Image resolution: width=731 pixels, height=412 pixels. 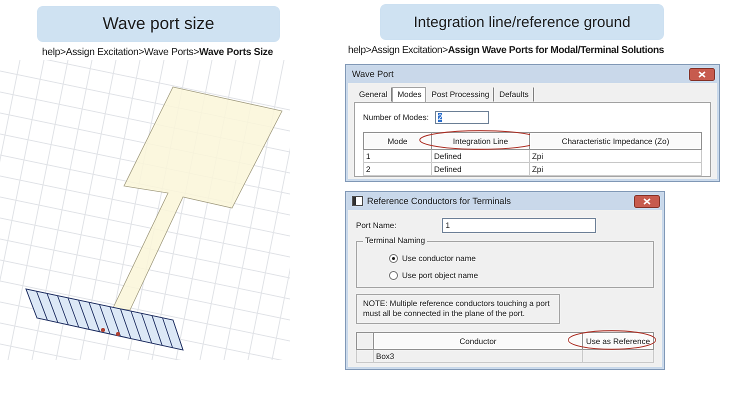 What do you see at coordinates (396, 117) in the screenshot?
I see `field-label: Number of Modes:` at bounding box center [396, 117].